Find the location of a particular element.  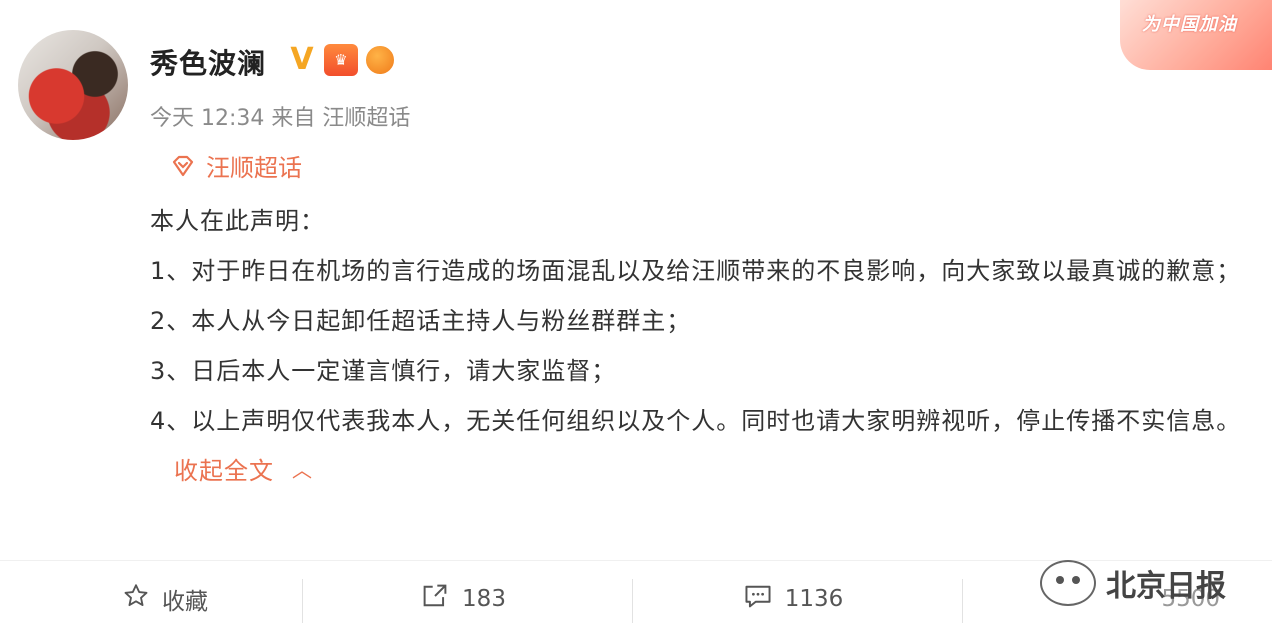

wechat-logo-icon is located at coordinates (1068, 583).